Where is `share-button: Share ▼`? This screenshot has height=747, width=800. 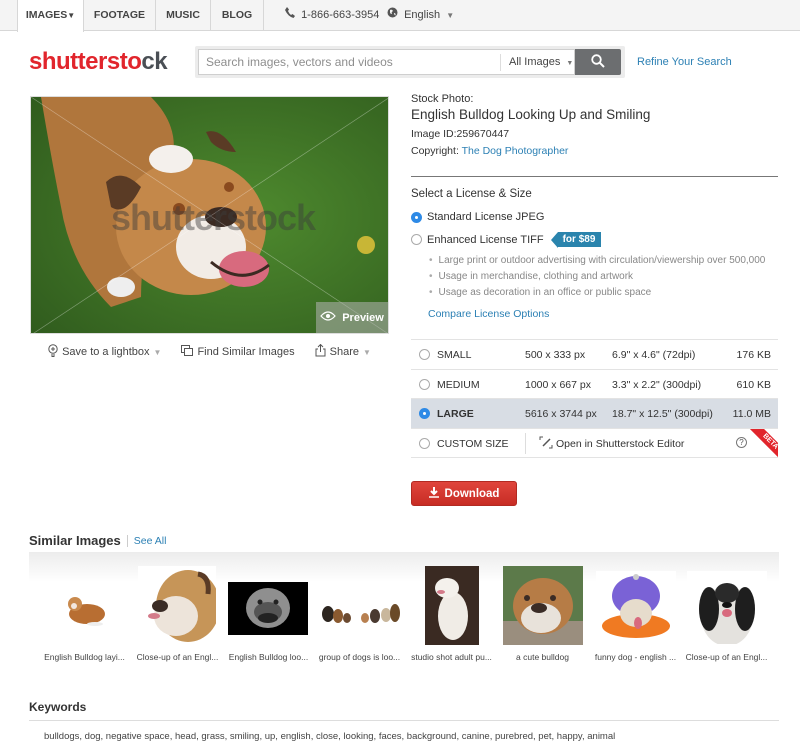
share-button: Share ▼ is located at coordinates (343, 351).